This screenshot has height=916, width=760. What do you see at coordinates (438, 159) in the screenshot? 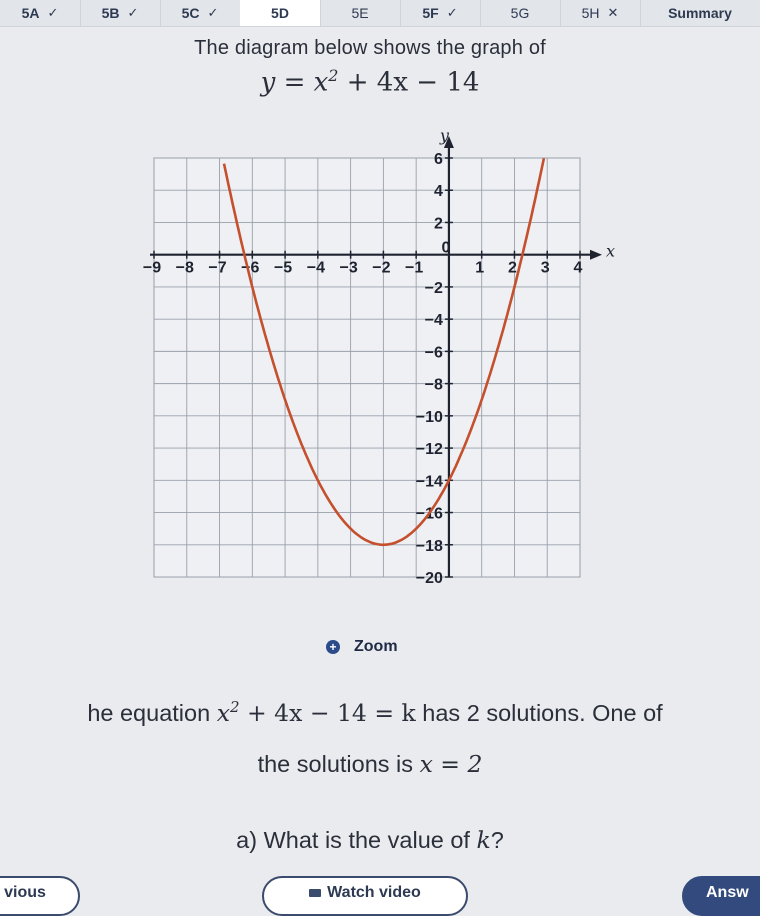
I see `y-tick-label: 6` at bounding box center [438, 159].